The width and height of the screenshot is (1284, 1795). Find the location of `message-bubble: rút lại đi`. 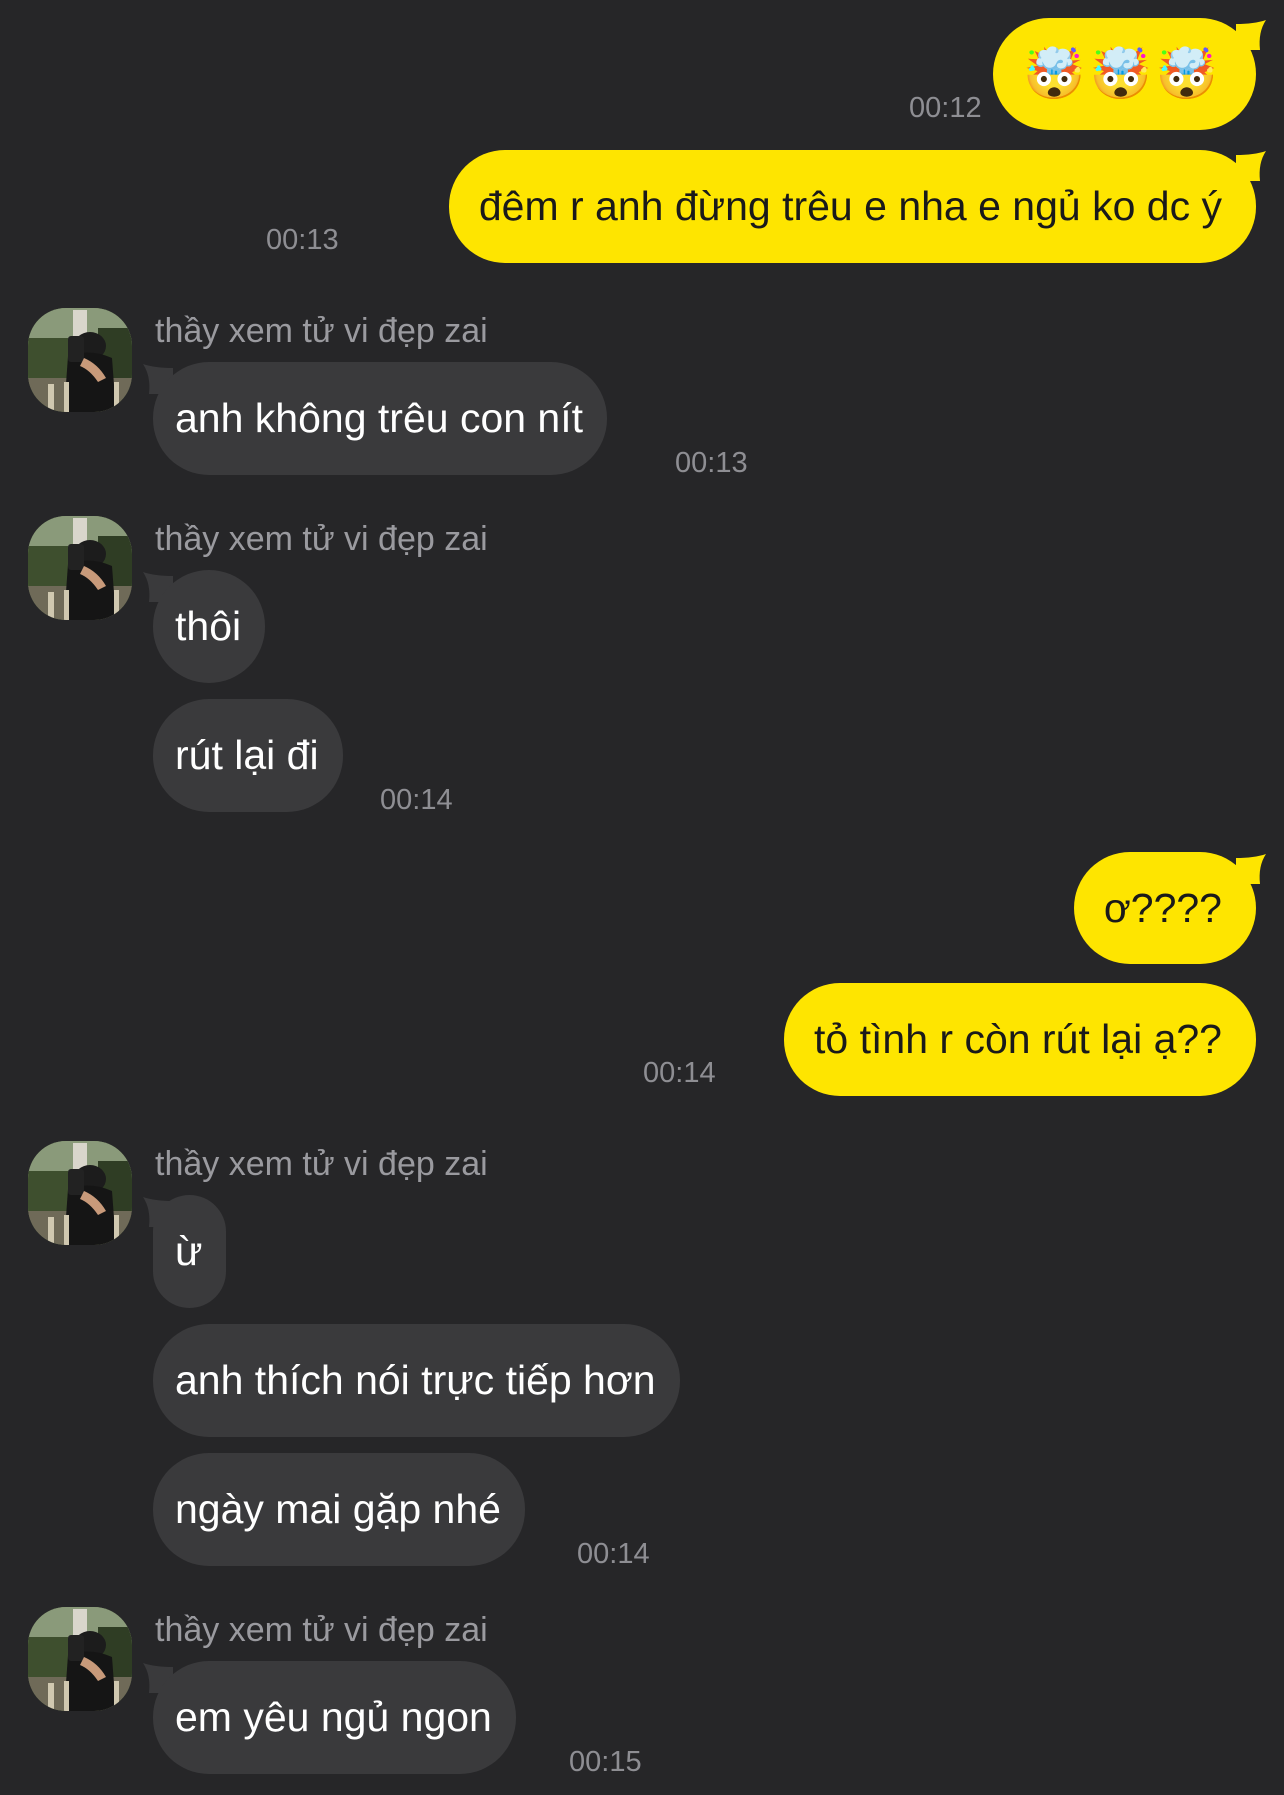

message-bubble: rút lại đi is located at coordinates (248, 755).